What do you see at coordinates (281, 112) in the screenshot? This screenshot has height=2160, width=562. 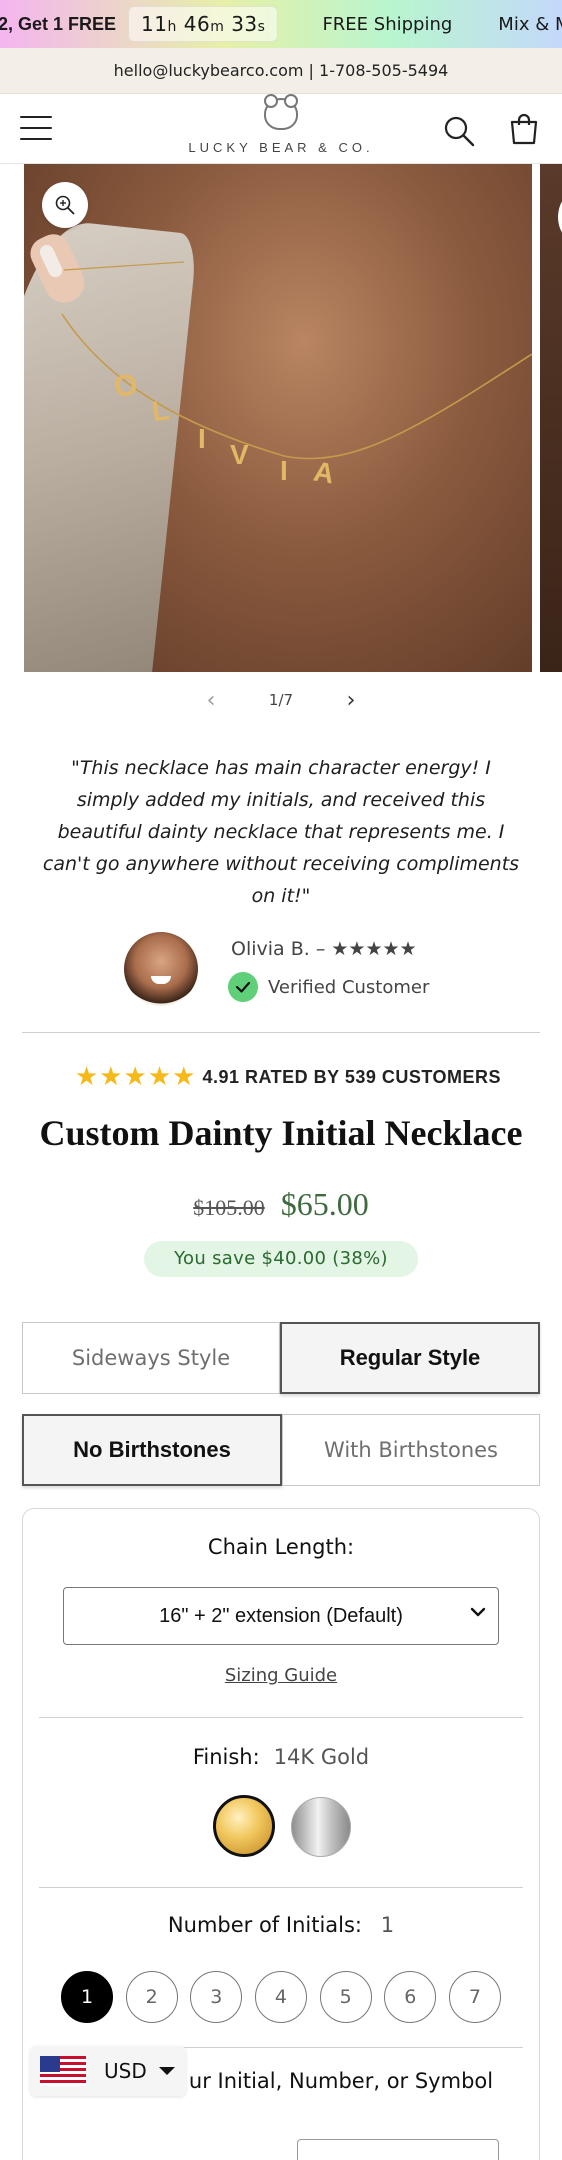 I see `bear-logo-icon` at bounding box center [281, 112].